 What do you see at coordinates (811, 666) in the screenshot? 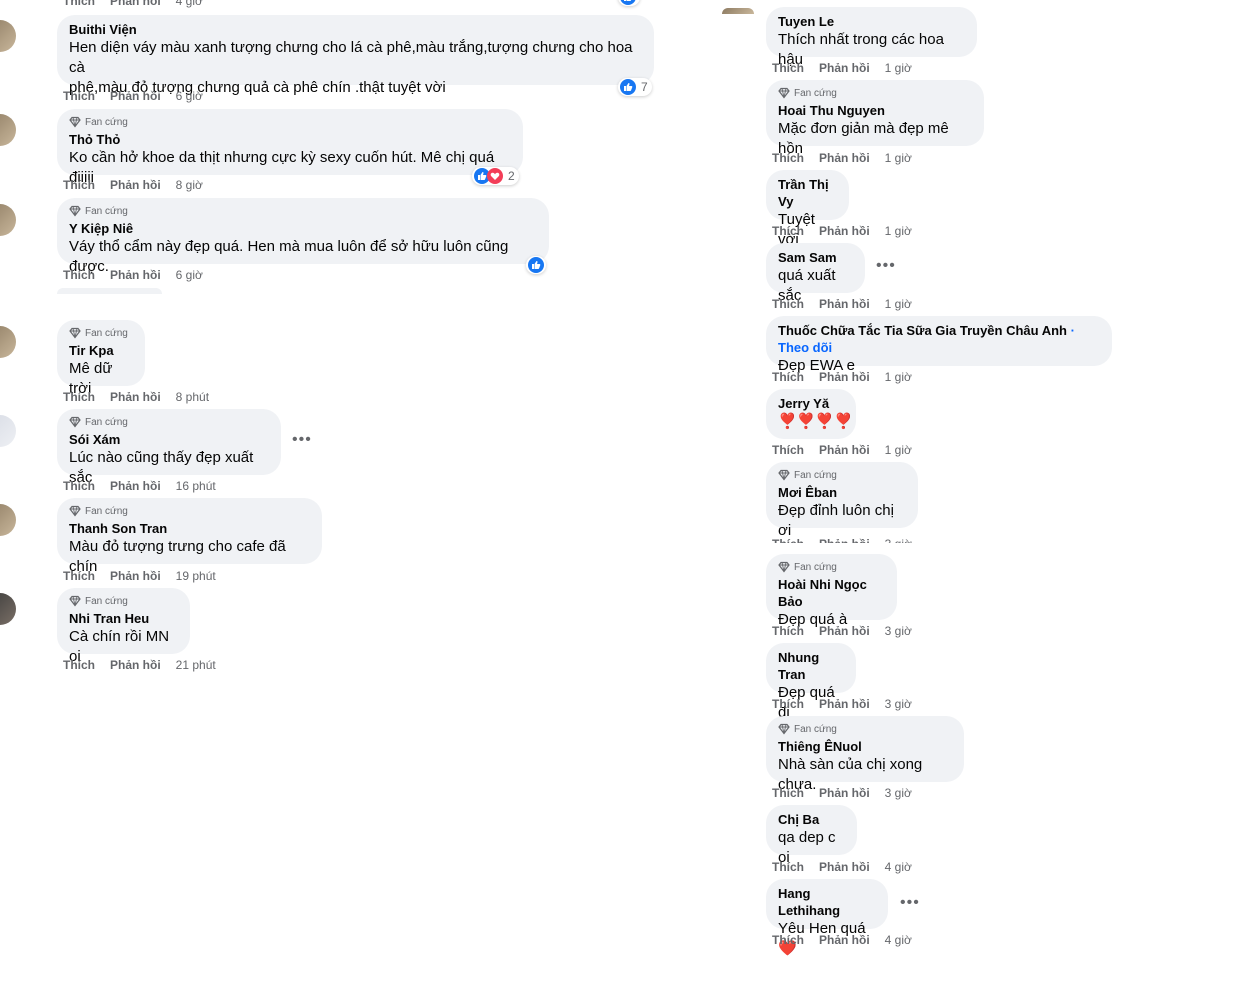
I see `comment-author: Nhung Tran` at bounding box center [811, 666].